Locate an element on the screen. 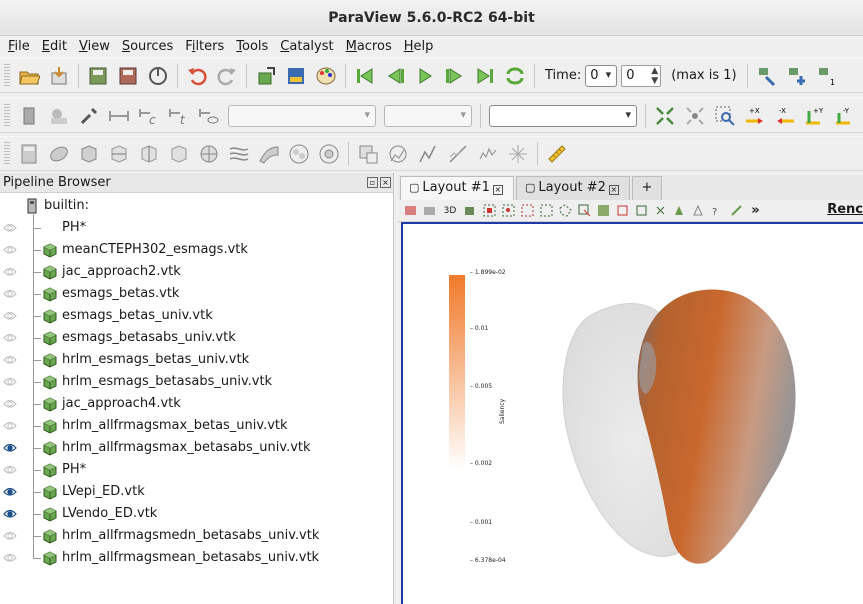  render-view-label: Renc is located at coordinates (845, 209).